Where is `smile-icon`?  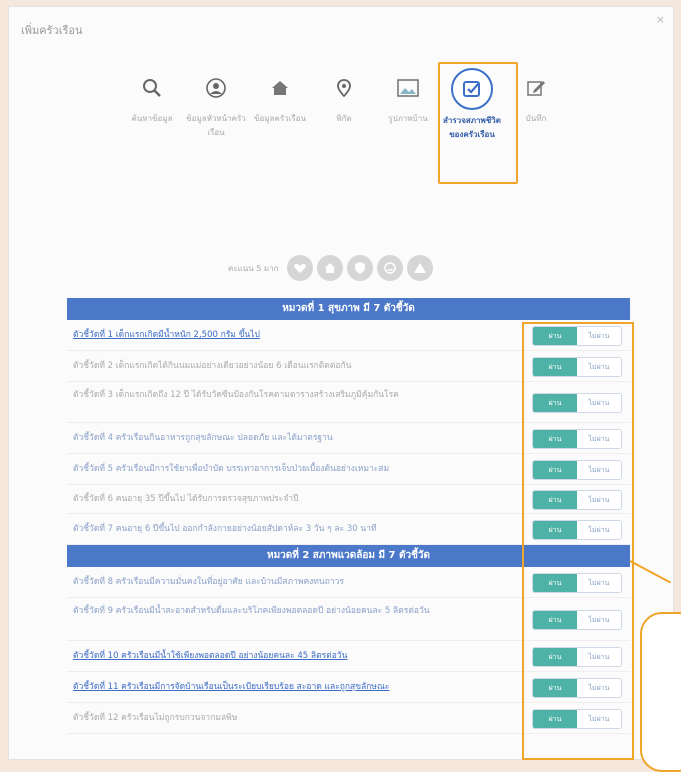
smile-icon is located at coordinates (389, 268).